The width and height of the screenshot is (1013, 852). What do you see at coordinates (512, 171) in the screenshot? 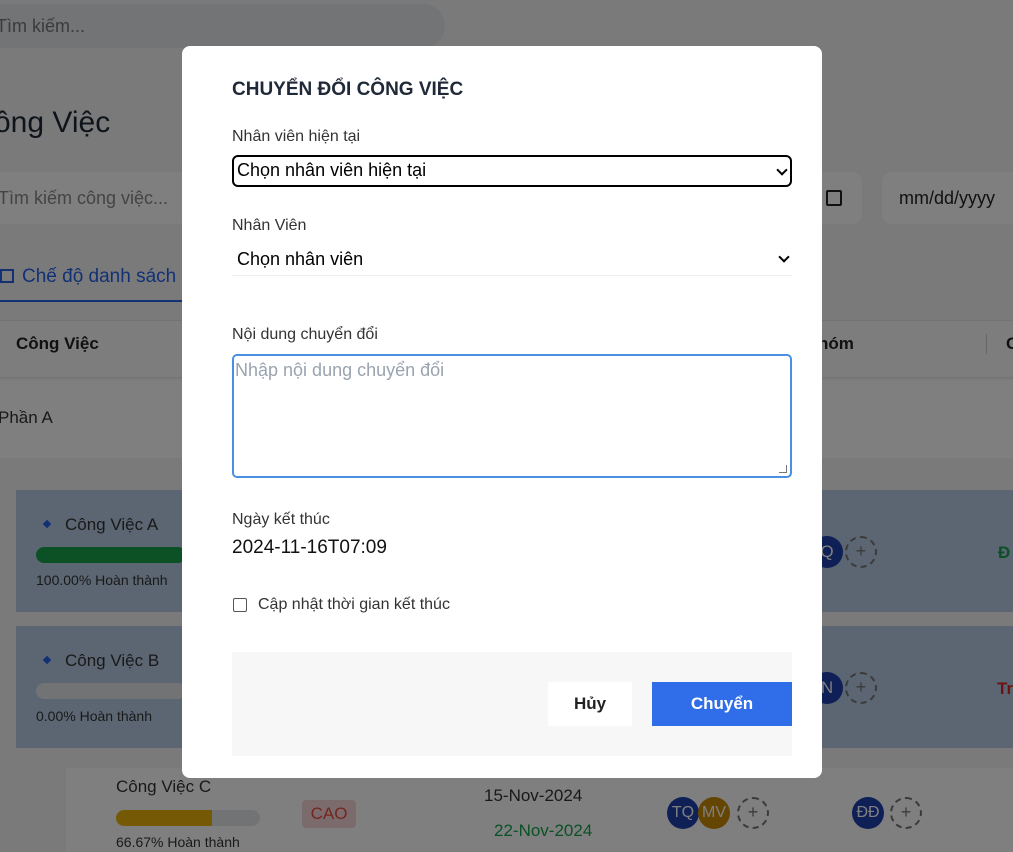
I see `current-employee-select: Chọn nhân viên hiện tại` at bounding box center [512, 171].